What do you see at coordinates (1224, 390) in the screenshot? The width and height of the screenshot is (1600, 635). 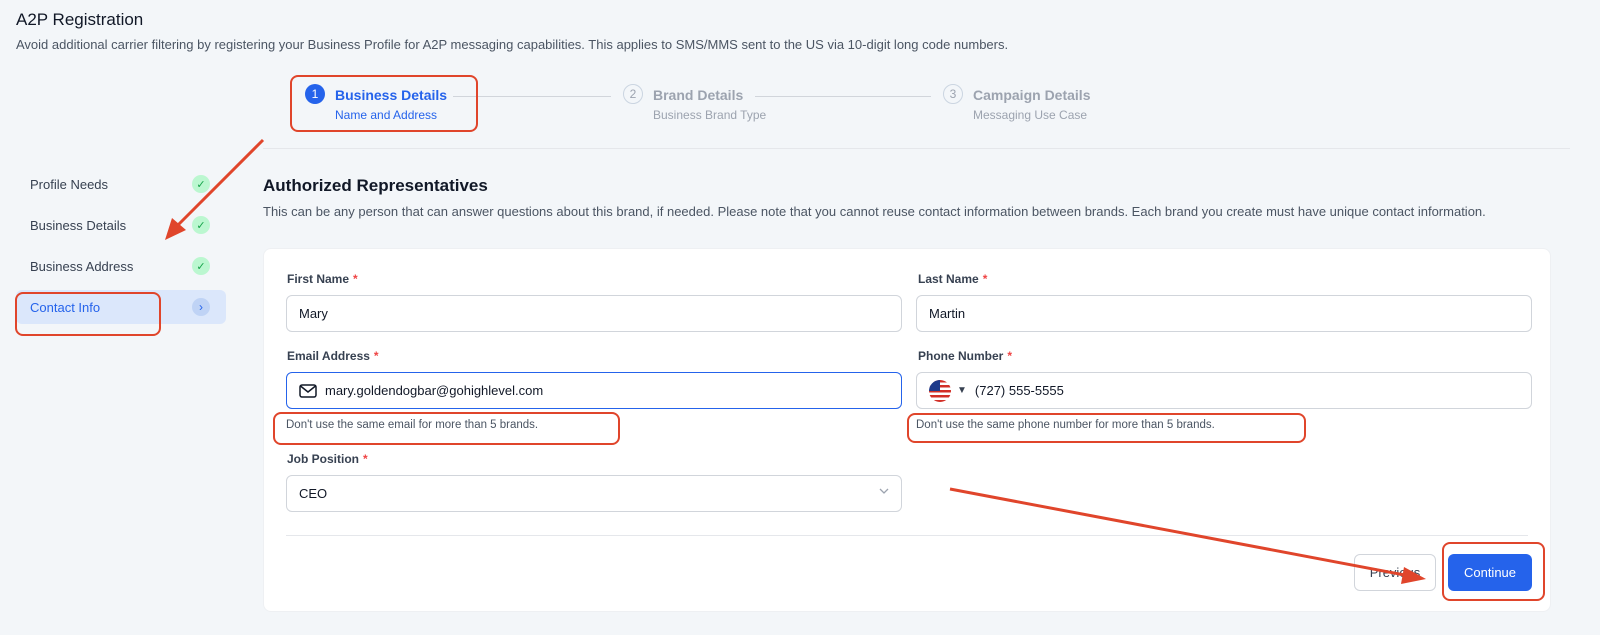 I see `phone-field: ▼ (727) 555-5555` at bounding box center [1224, 390].